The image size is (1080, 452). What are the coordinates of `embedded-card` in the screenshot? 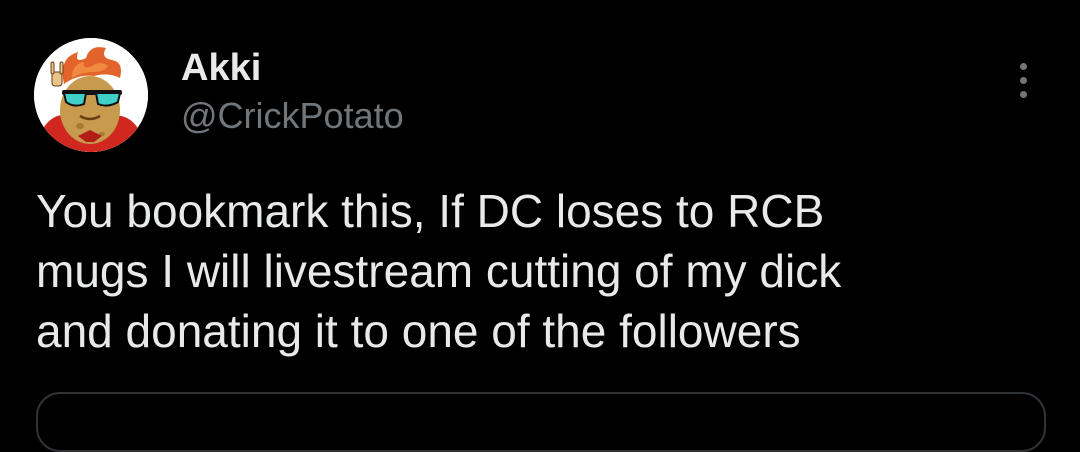 It's located at (541, 422).